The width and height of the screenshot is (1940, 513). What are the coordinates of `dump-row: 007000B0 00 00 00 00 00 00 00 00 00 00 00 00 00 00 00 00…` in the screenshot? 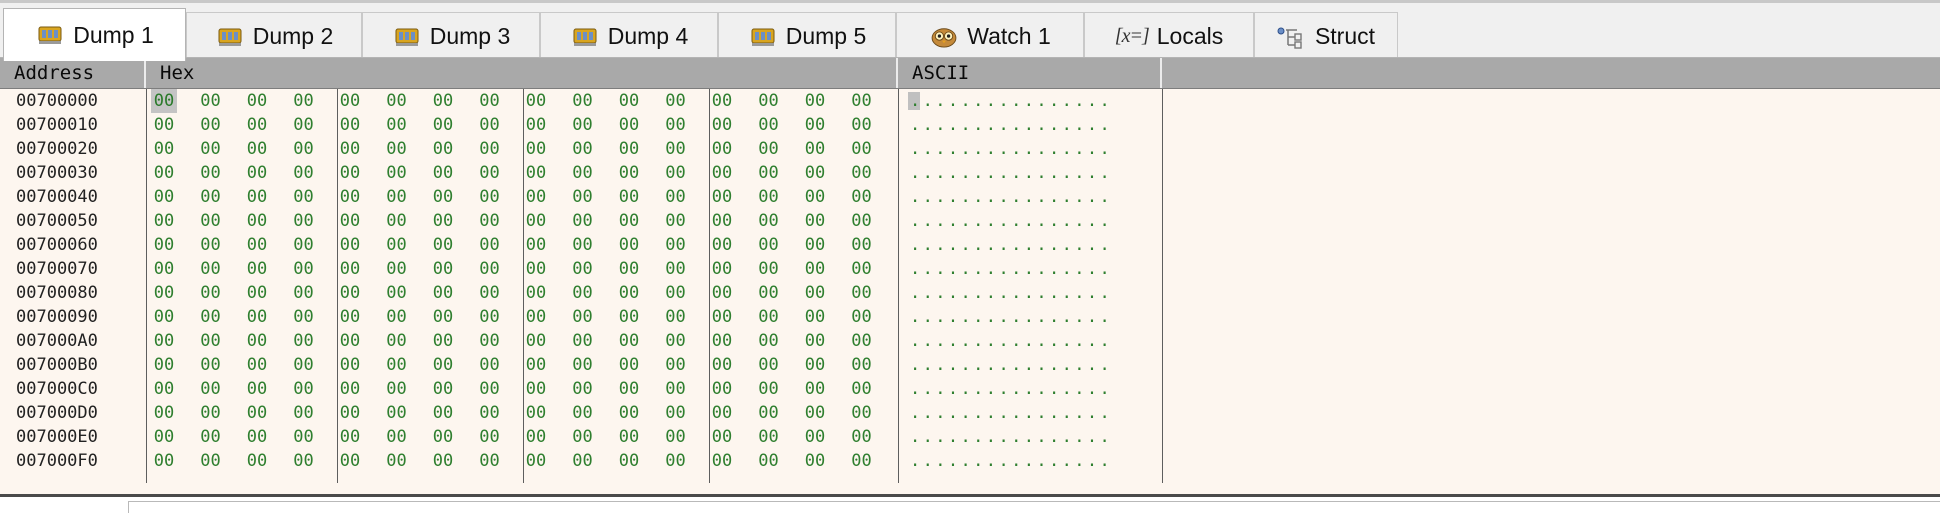 It's located at (581, 365).